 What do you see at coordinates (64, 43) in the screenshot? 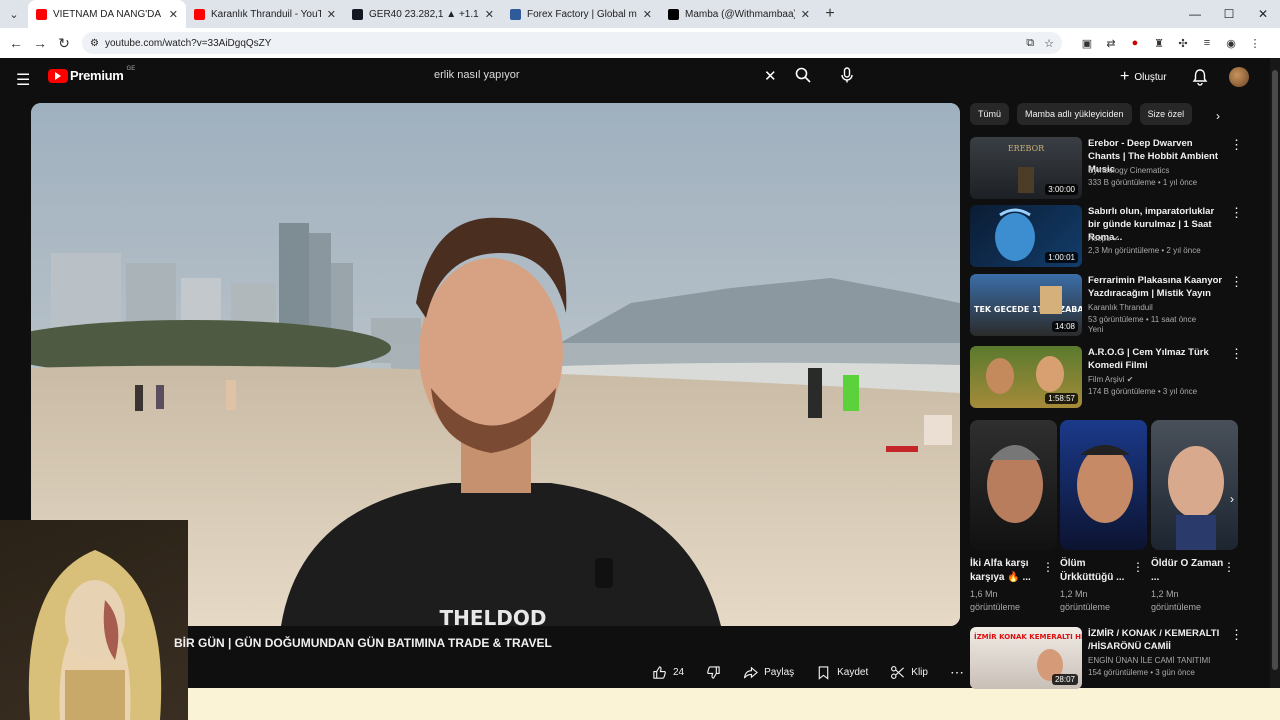
I see `reload-icon: ↻` at bounding box center [64, 43].